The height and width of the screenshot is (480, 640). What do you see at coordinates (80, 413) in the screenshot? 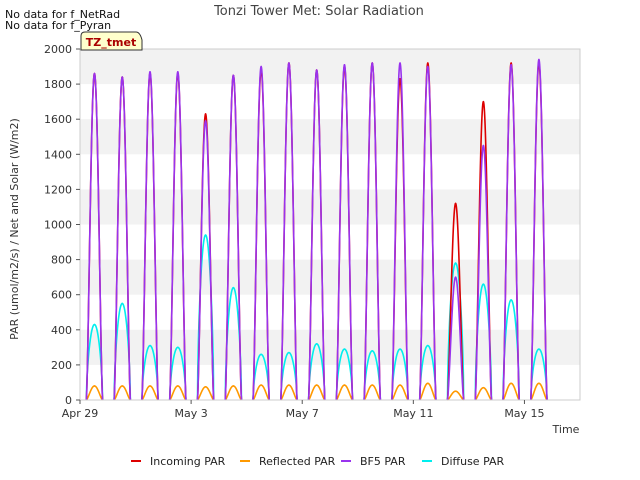
I see `x-tick-label: Apr 29` at bounding box center [80, 413].